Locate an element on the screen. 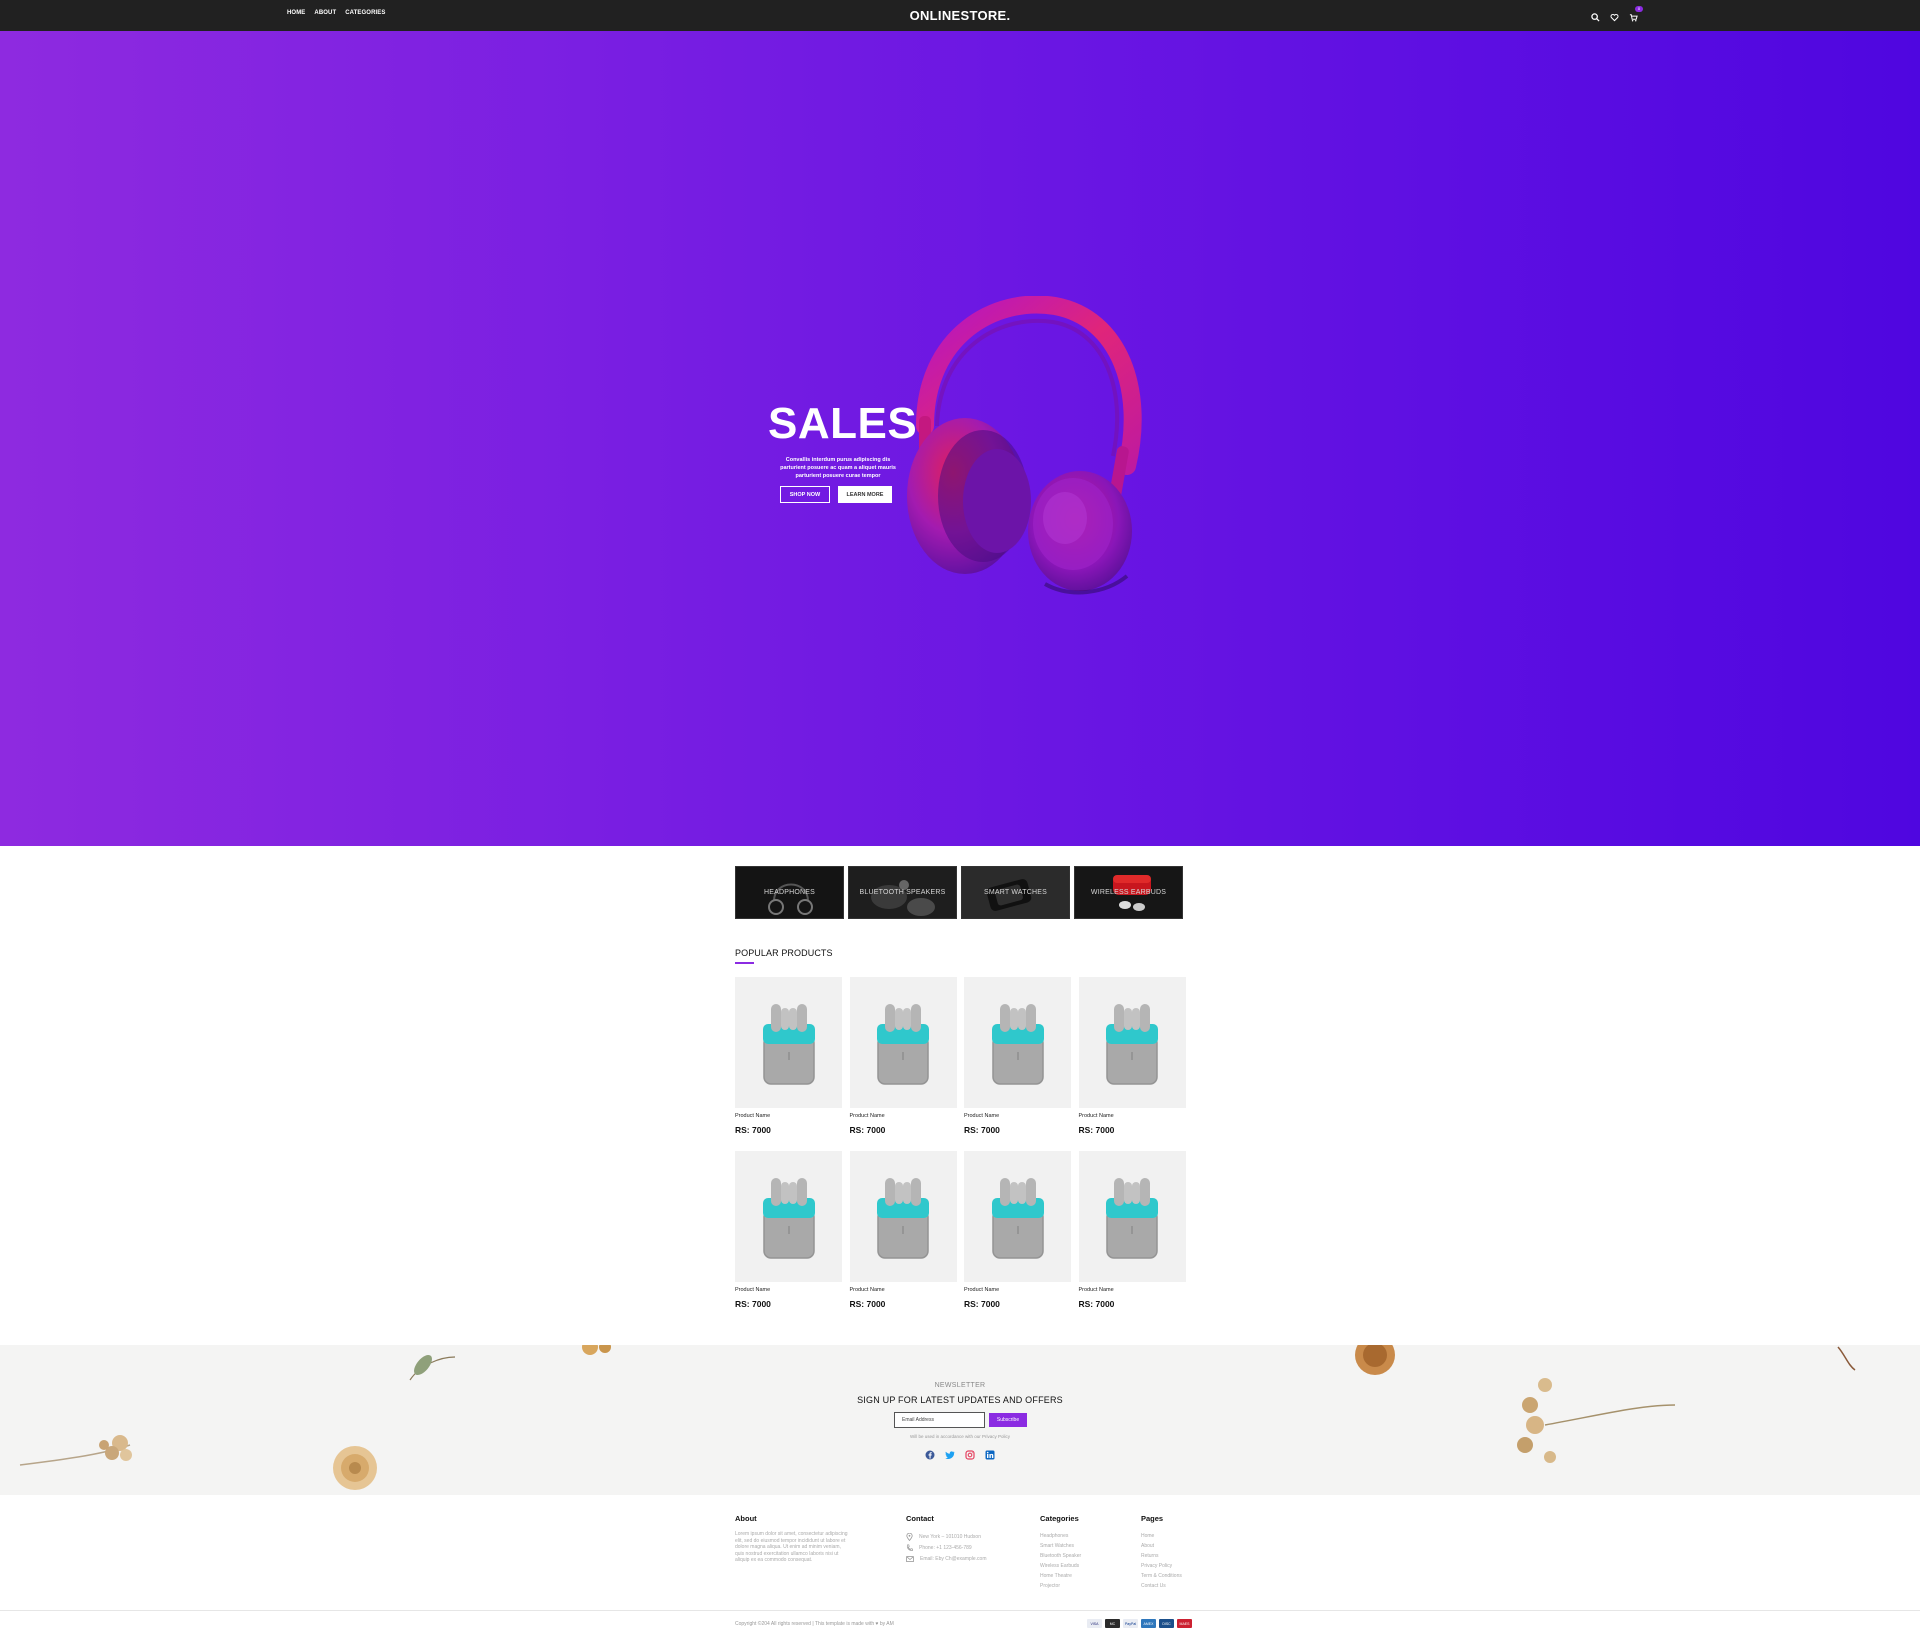 Image resolution: width=1920 pixels, height=1633 pixels. phone-icon is located at coordinates (909, 1547).